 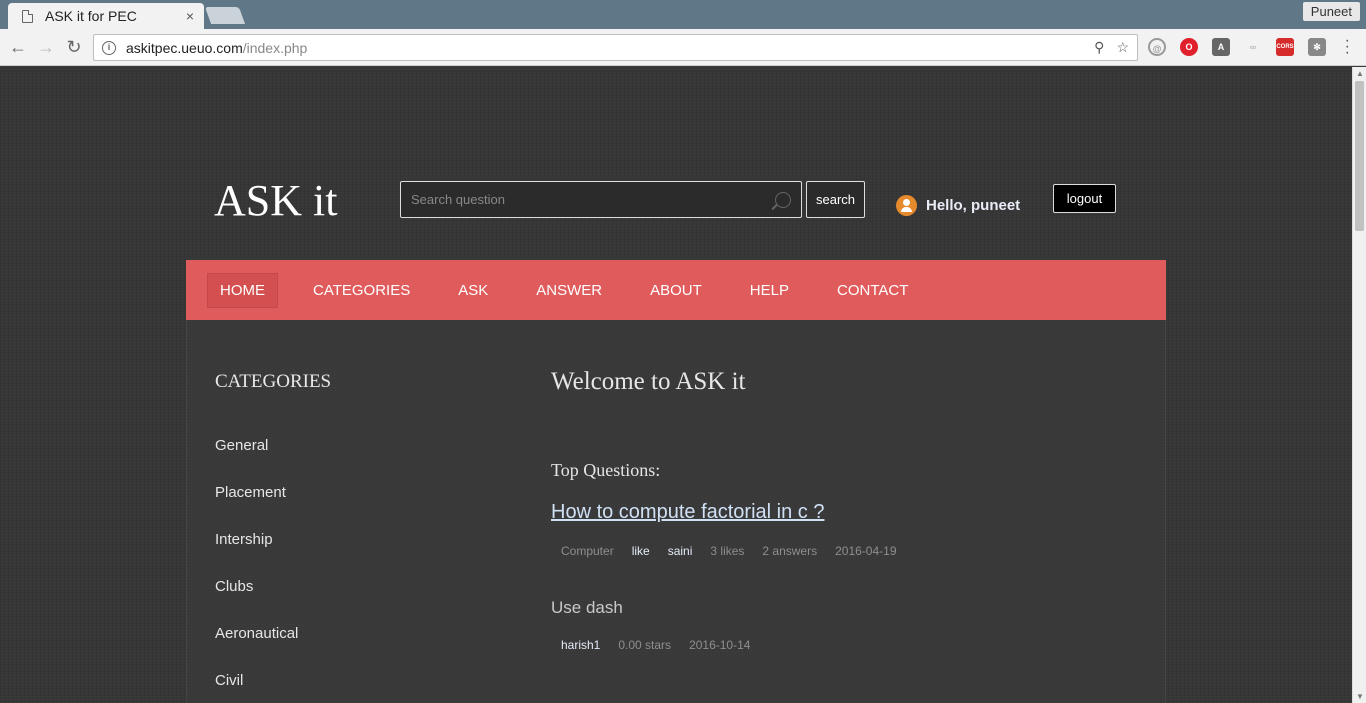 What do you see at coordinates (46, 47) in the screenshot?
I see `forward-icon: →` at bounding box center [46, 47].